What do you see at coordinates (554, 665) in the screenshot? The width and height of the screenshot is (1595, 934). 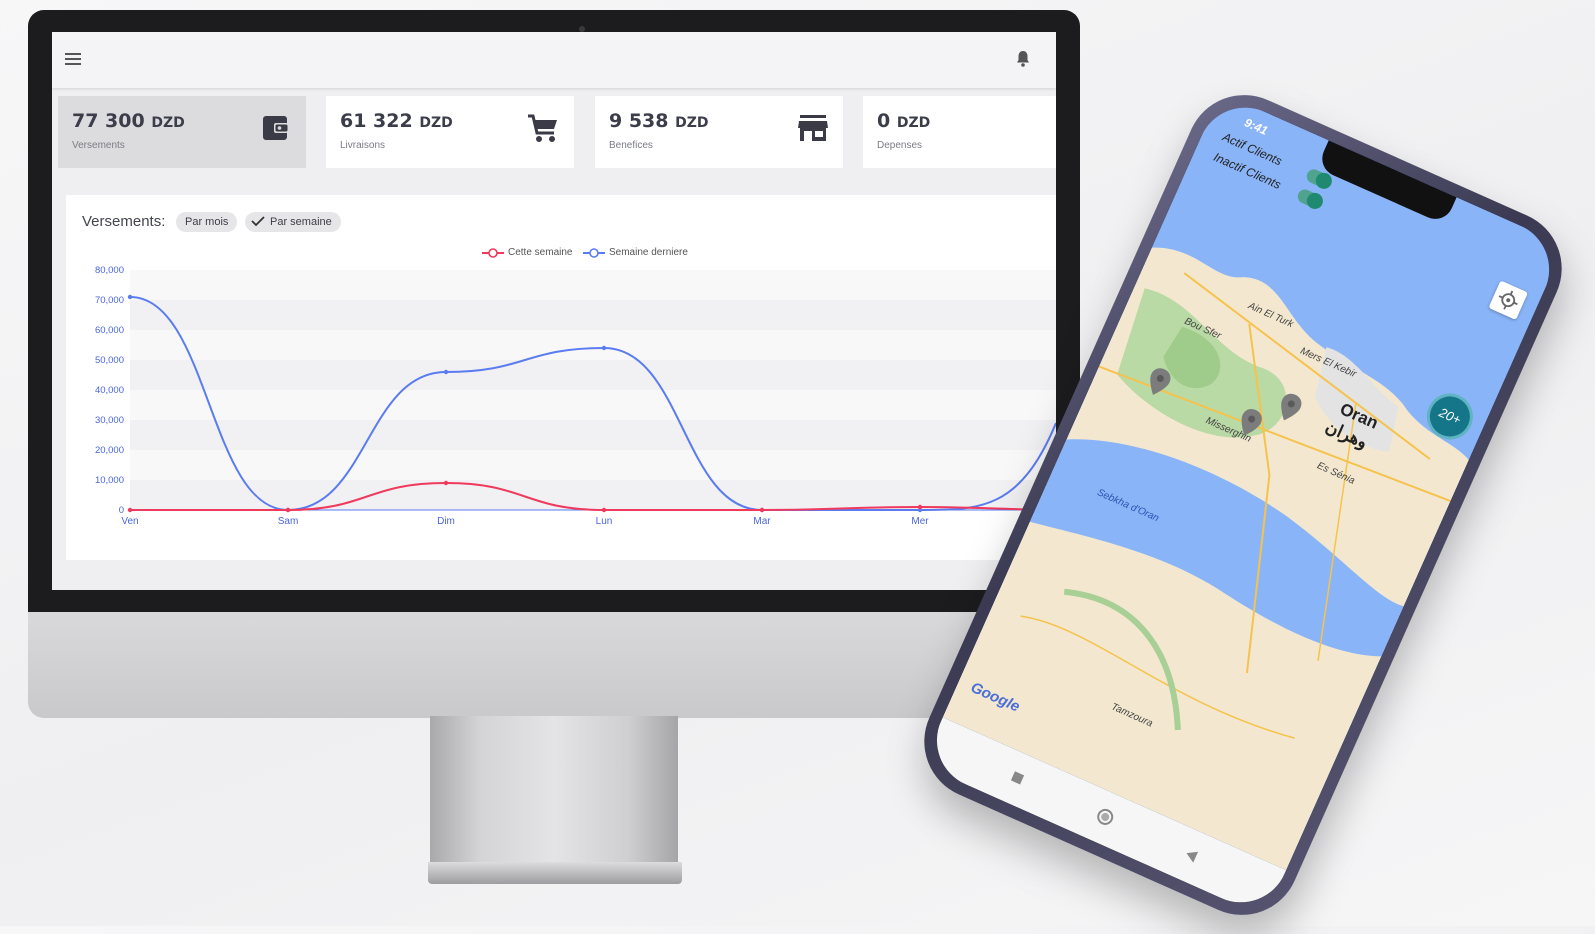 I see `monitor-chin` at bounding box center [554, 665].